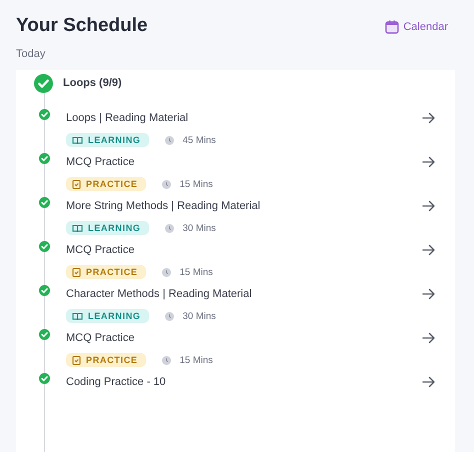 The width and height of the screenshot is (474, 452). Describe the element at coordinates (392, 27) in the screenshot. I see `calendar-icon` at that location.